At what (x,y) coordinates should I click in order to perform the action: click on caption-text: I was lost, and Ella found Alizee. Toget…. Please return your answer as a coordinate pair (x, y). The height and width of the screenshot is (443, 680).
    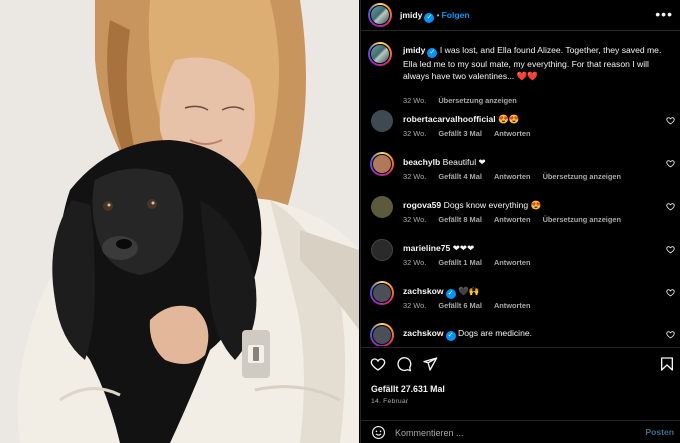
    Looking at the image, I should click on (532, 63).